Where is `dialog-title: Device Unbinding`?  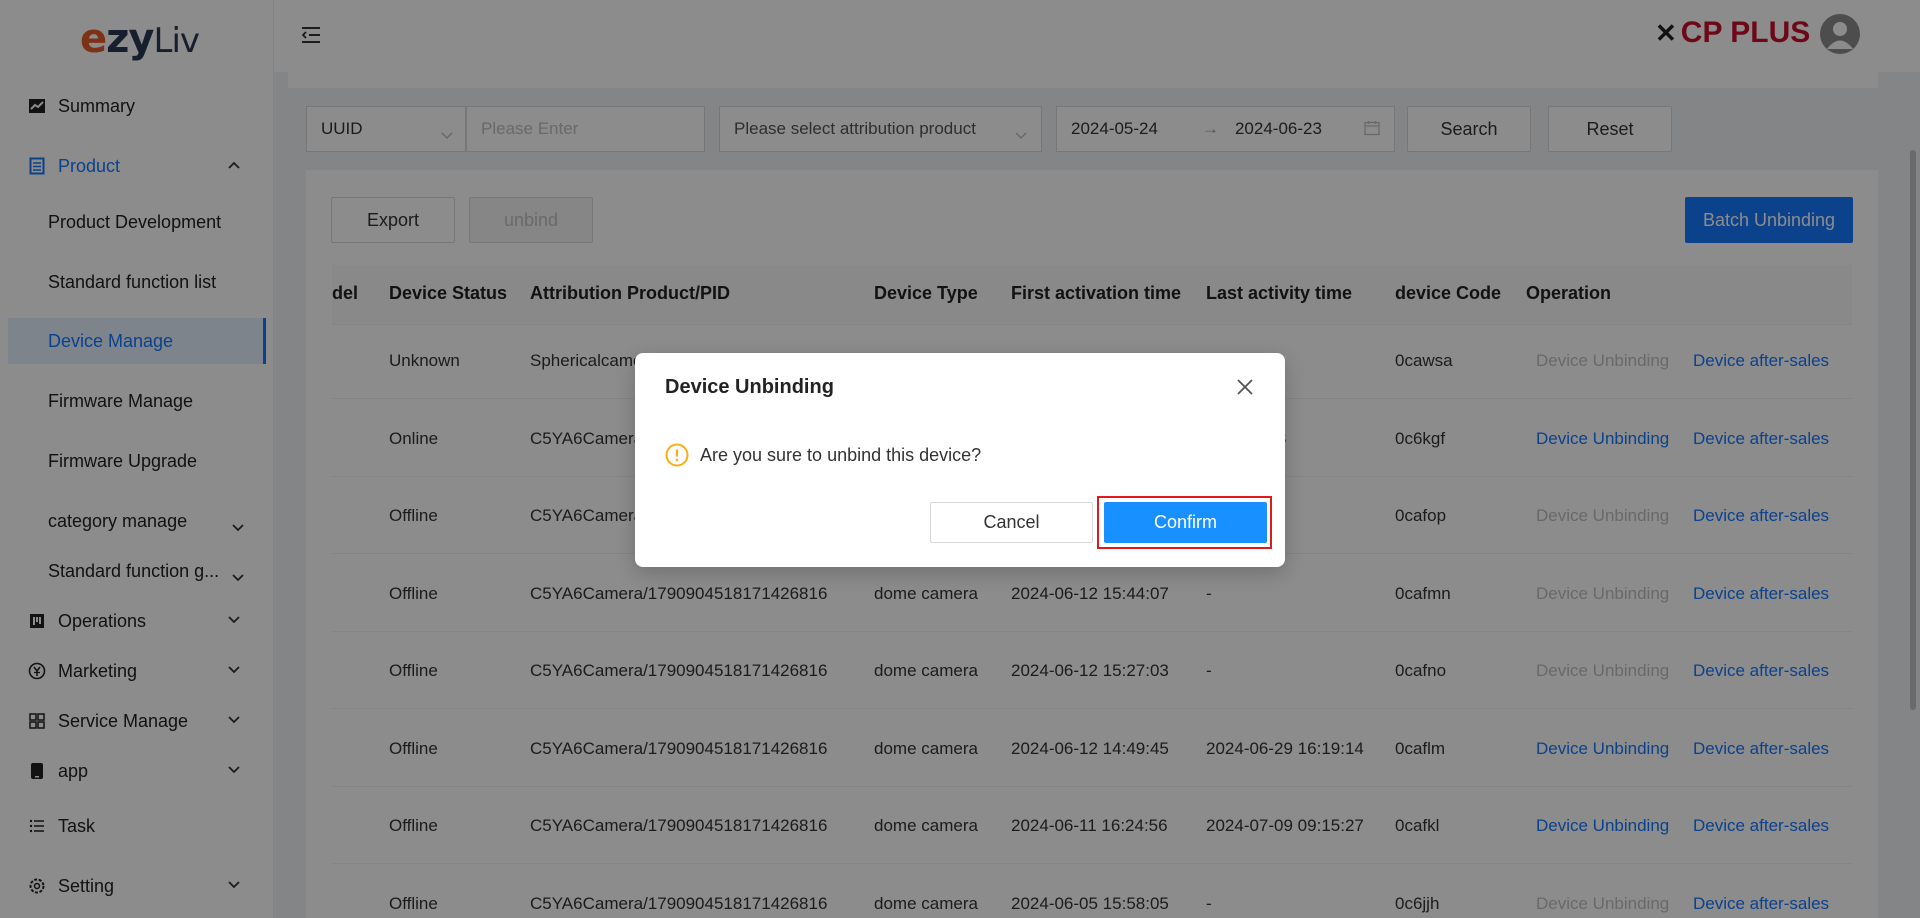 dialog-title: Device Unbinding is located at coordinates (749, 387).